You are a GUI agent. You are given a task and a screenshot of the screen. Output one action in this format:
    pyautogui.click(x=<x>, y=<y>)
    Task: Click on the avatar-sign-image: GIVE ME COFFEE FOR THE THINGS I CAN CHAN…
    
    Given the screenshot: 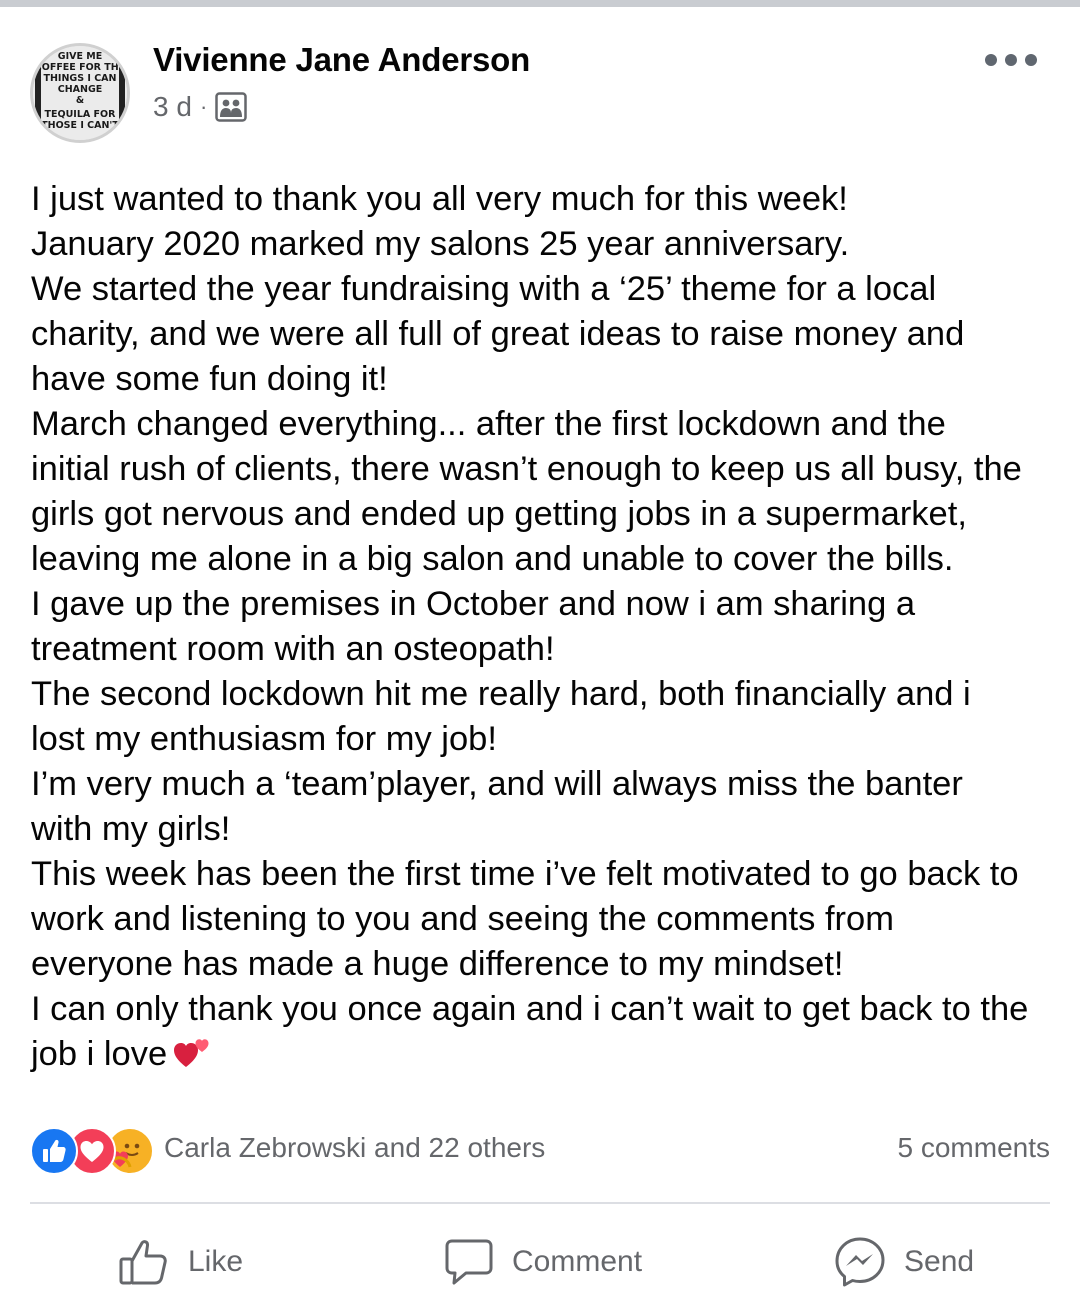 What is the action you would take?
    pyautogui.click(x=80, y=93)
    